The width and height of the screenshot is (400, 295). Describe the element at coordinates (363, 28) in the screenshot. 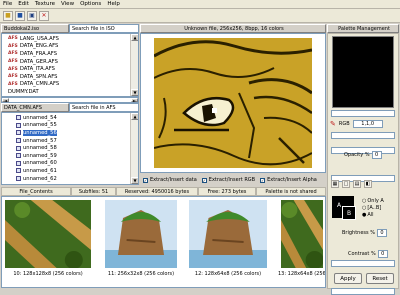

I see `palette-title: Palette Management` at that location.